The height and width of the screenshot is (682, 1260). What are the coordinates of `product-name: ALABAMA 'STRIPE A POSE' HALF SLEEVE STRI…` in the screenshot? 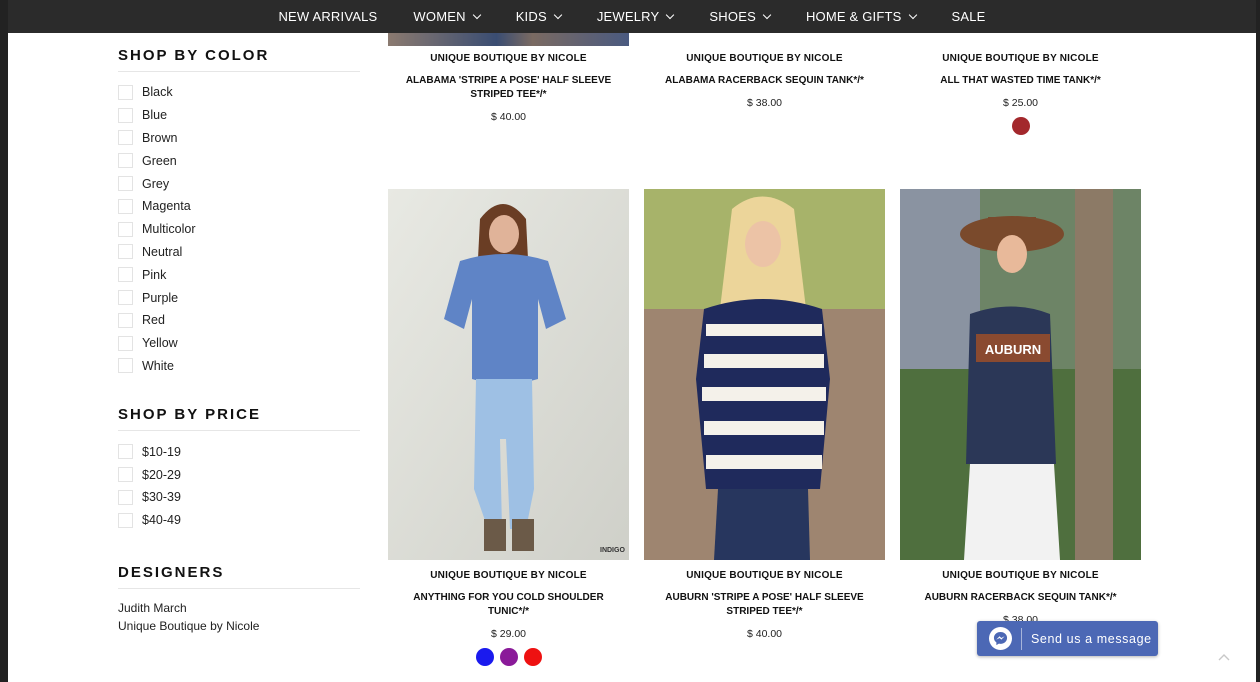 It's located at (508, 88).